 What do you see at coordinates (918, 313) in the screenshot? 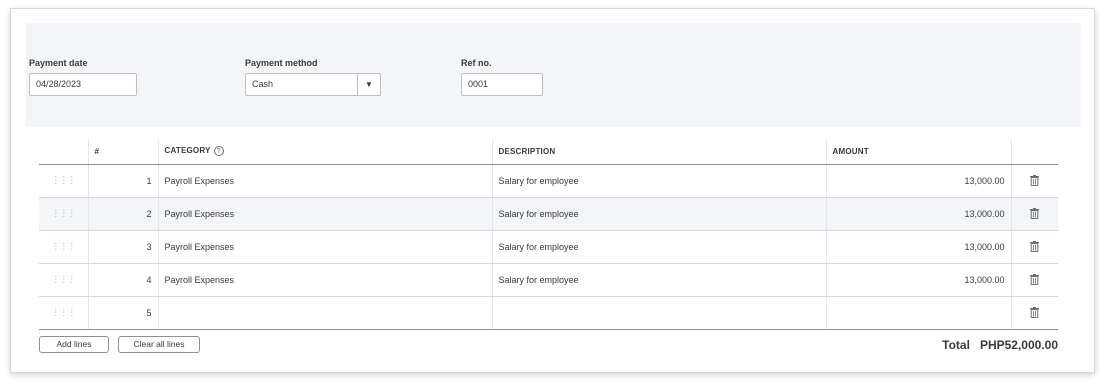
I see `amount-cell` at bounding box center [918, 313].